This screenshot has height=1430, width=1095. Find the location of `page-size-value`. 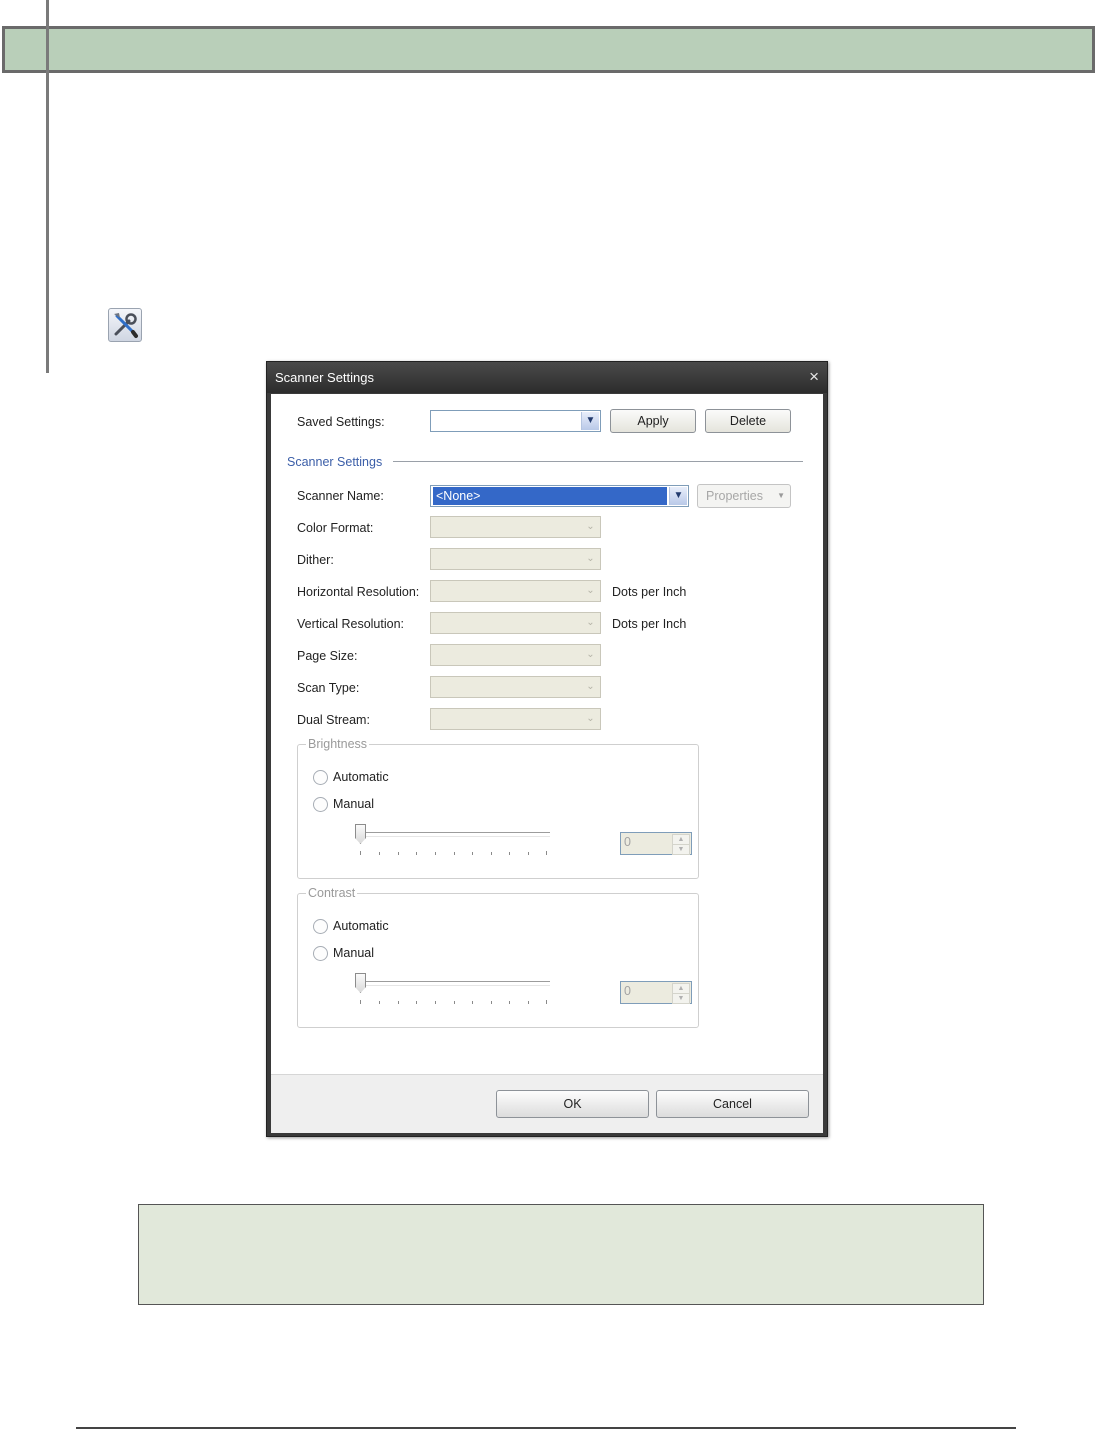

page-size-value is located at coordinates (506, 655).